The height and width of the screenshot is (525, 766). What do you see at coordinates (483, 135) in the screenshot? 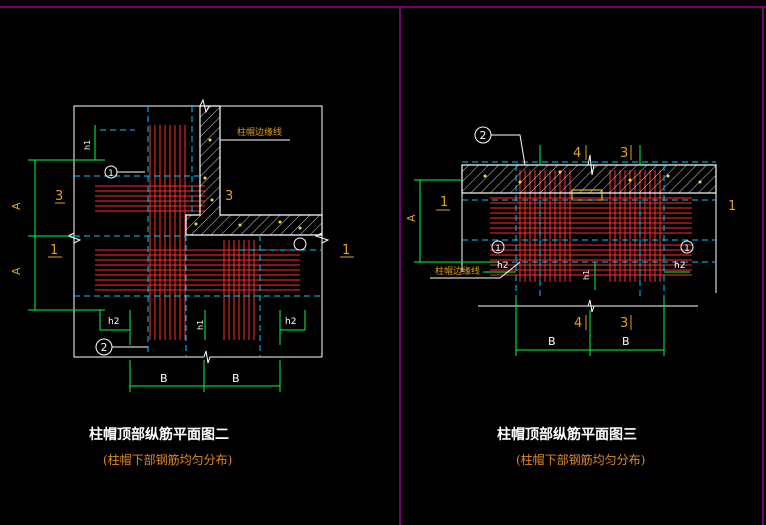
I see `right-callout-2-text: 2` at bounding box center [483, 135].